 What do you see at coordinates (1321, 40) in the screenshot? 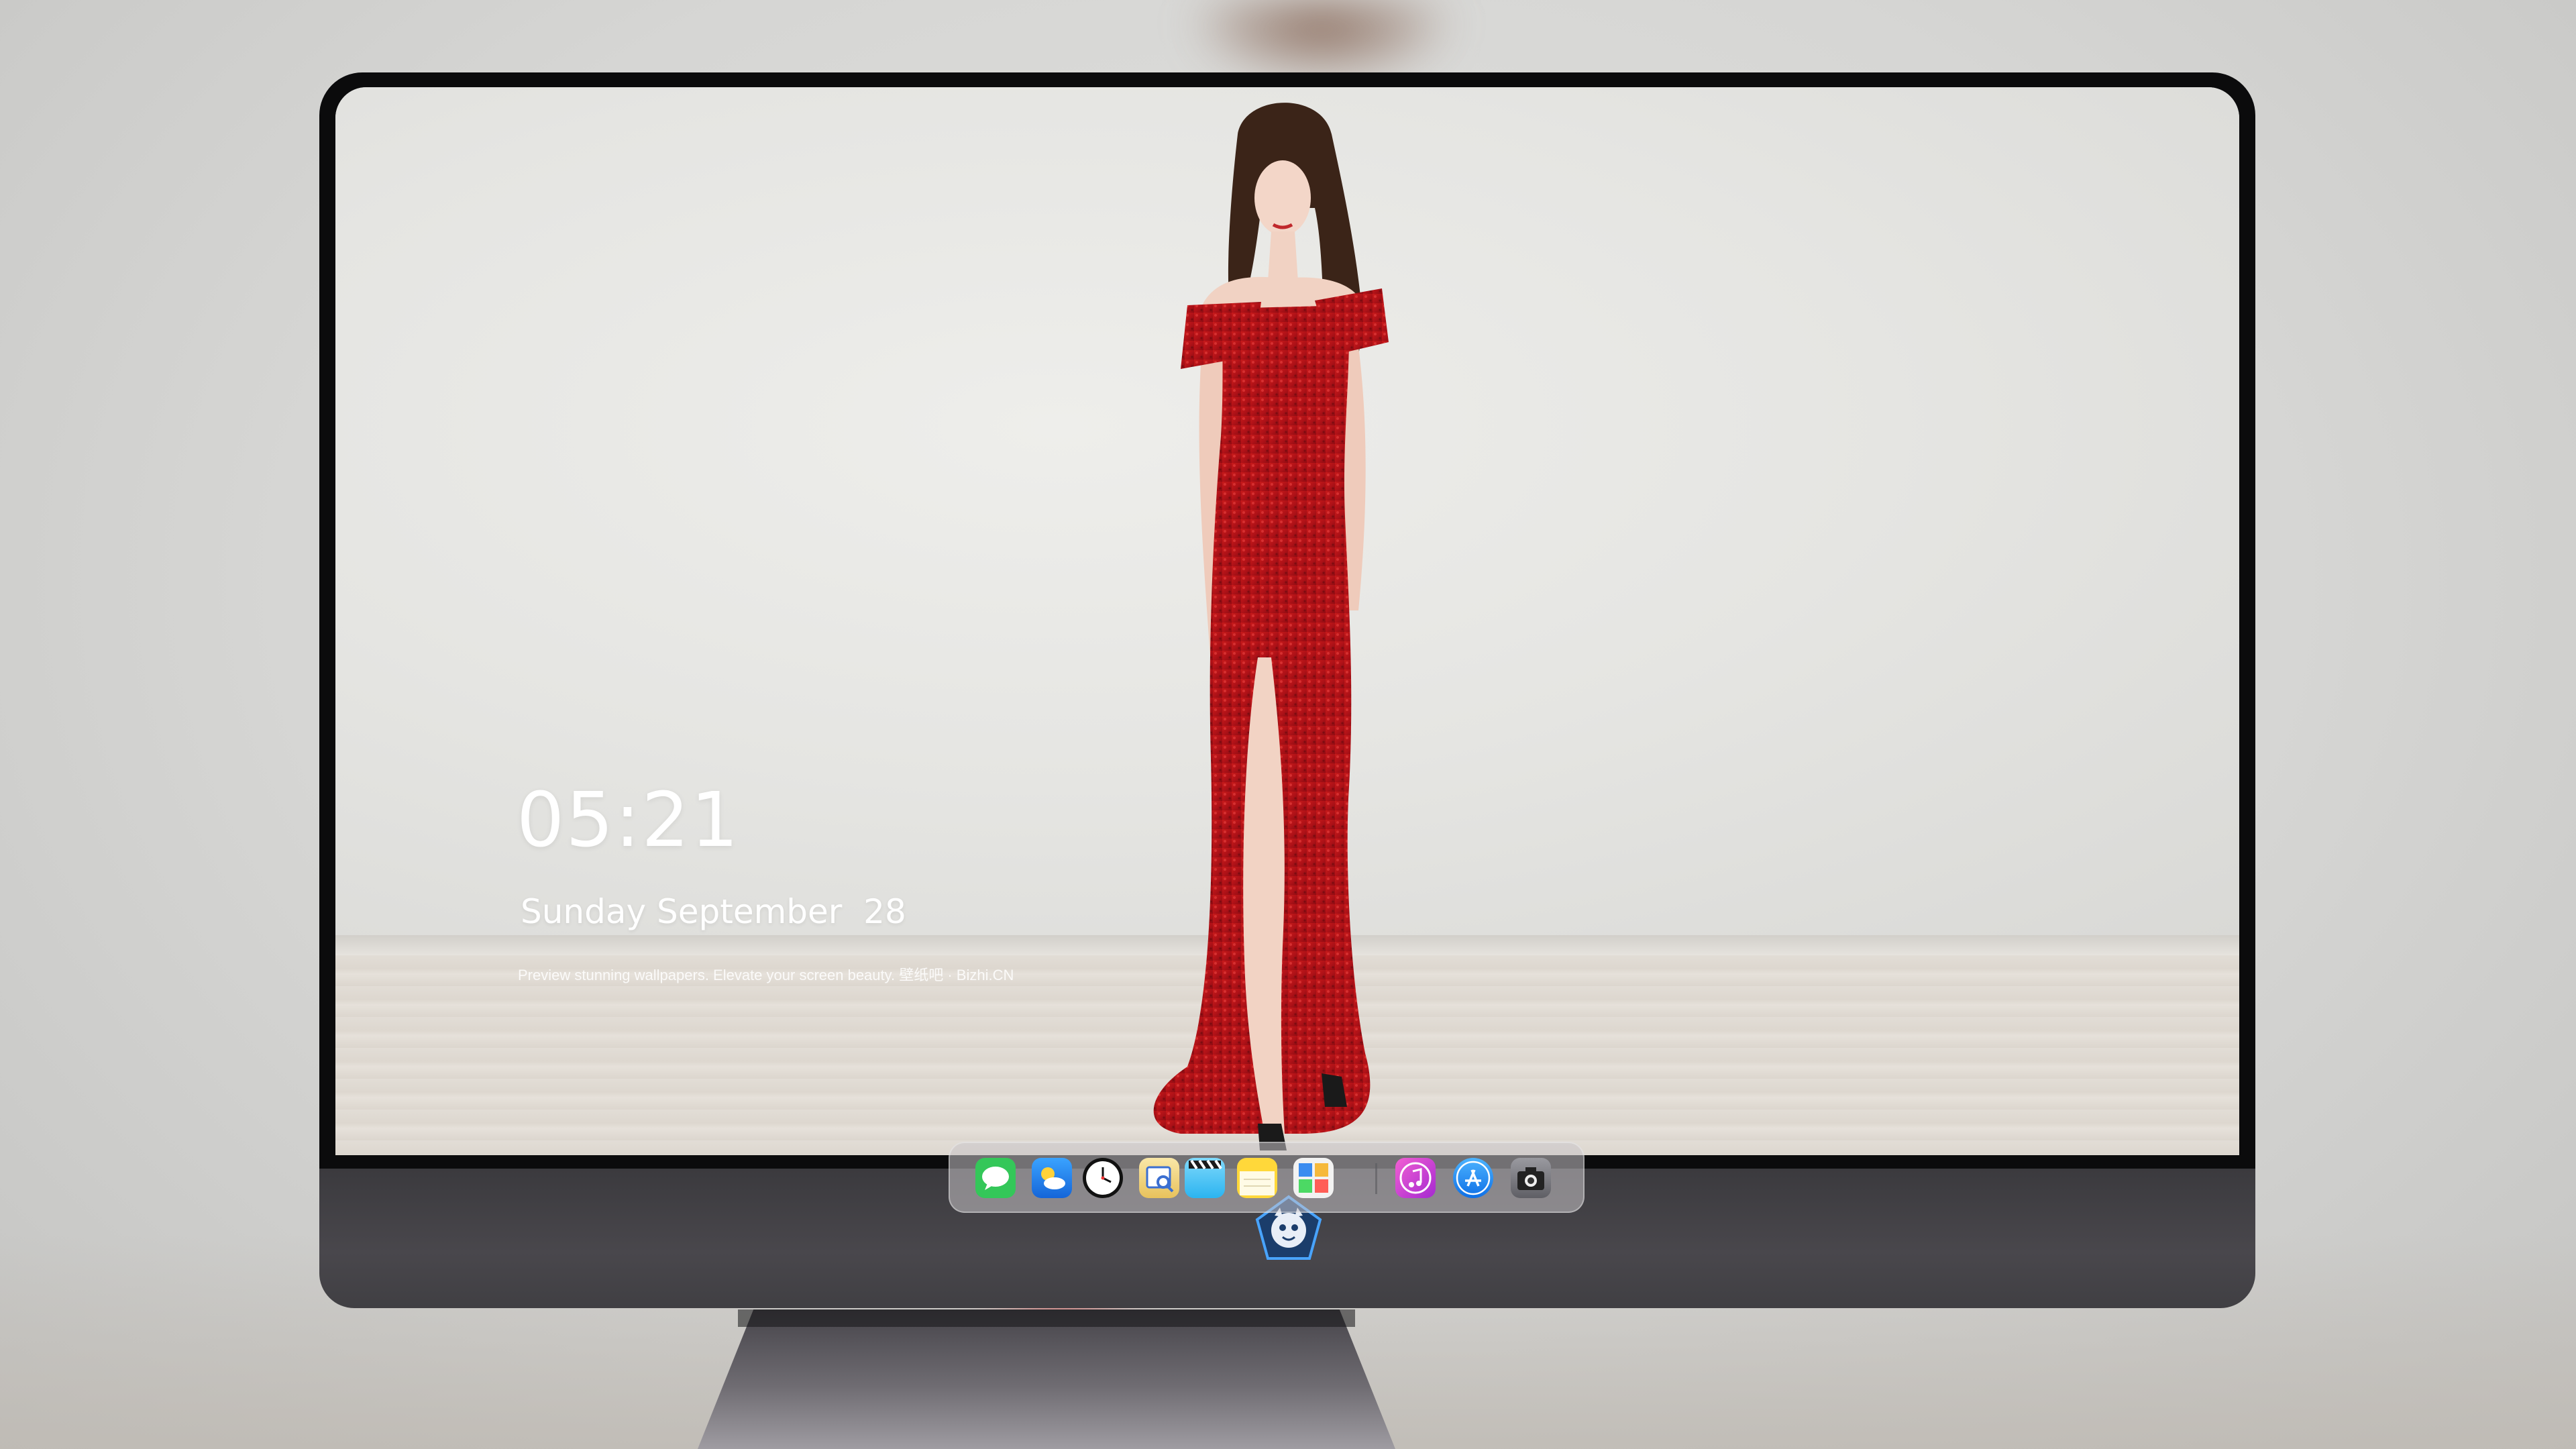
I see `background-blur-figure` at bounding box center [1321, 40].